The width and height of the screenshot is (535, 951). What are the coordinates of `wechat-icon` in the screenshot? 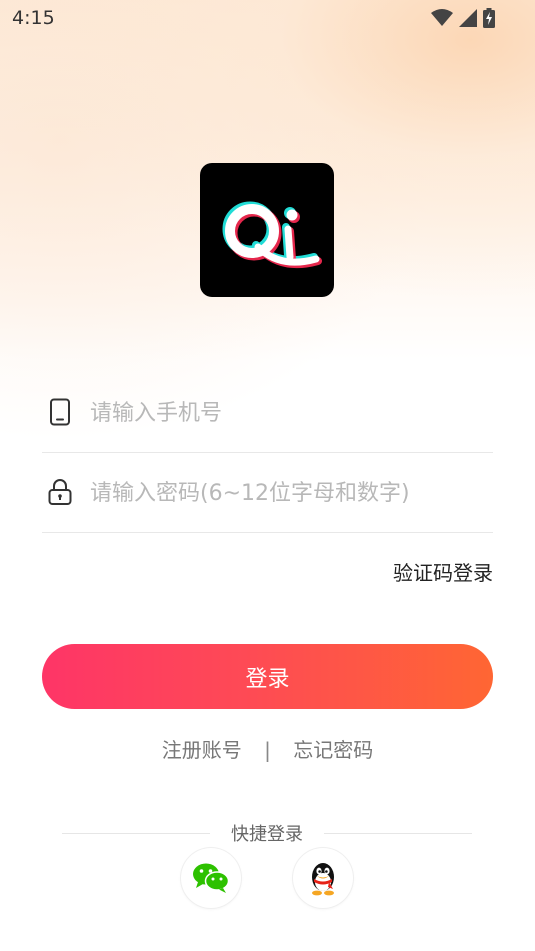 It's located at (211, 878).